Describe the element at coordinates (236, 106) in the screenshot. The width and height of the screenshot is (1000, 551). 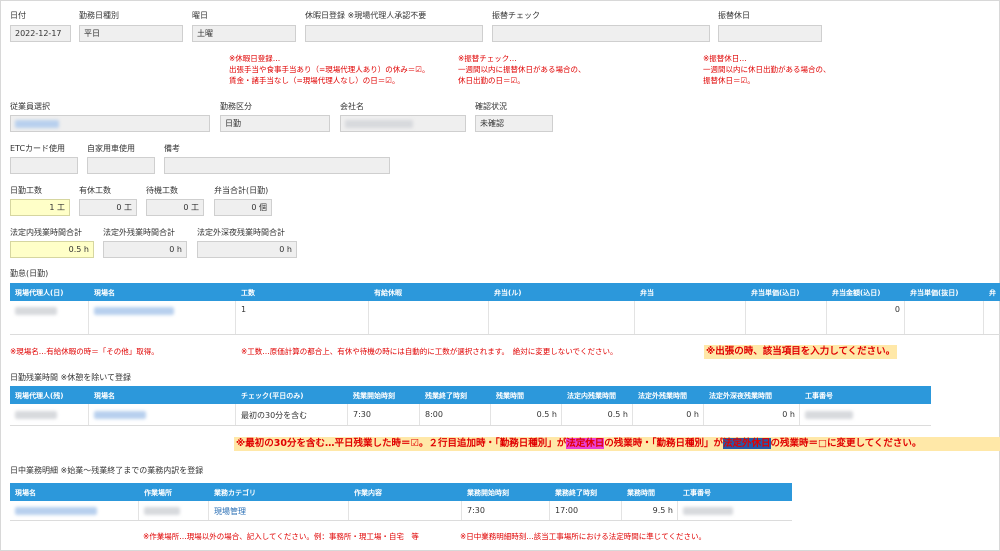
I see `work-class-label: 勤務区分` at that location.